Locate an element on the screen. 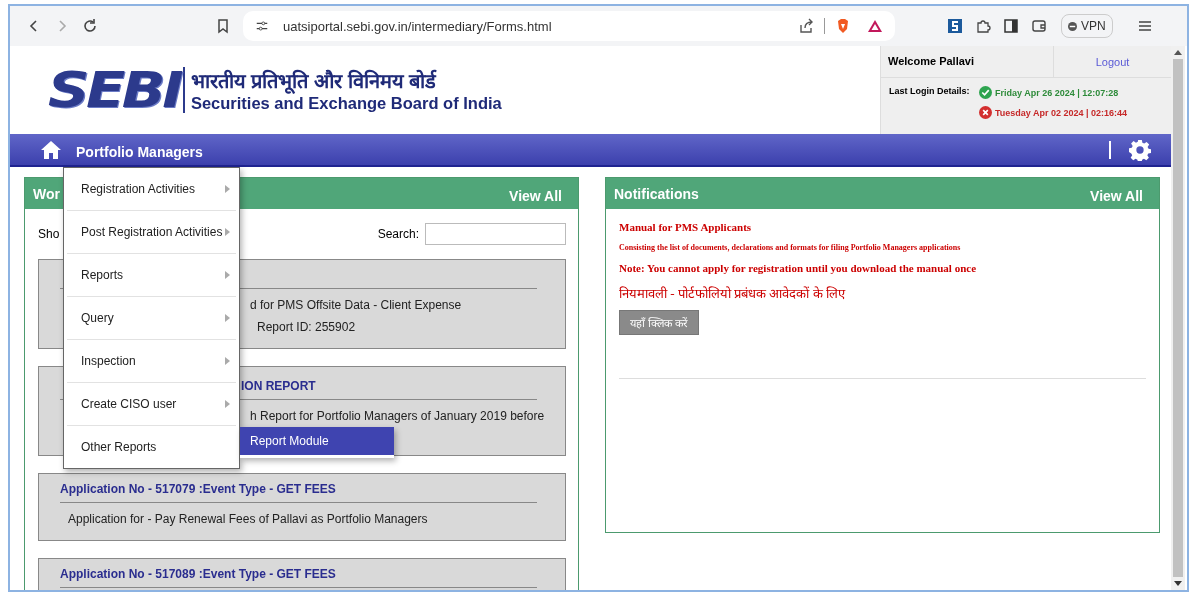  application-text: Application for - Pay Renewal Fees of Pallavi as Portfolio Managers is located at coordinates (247, 519).